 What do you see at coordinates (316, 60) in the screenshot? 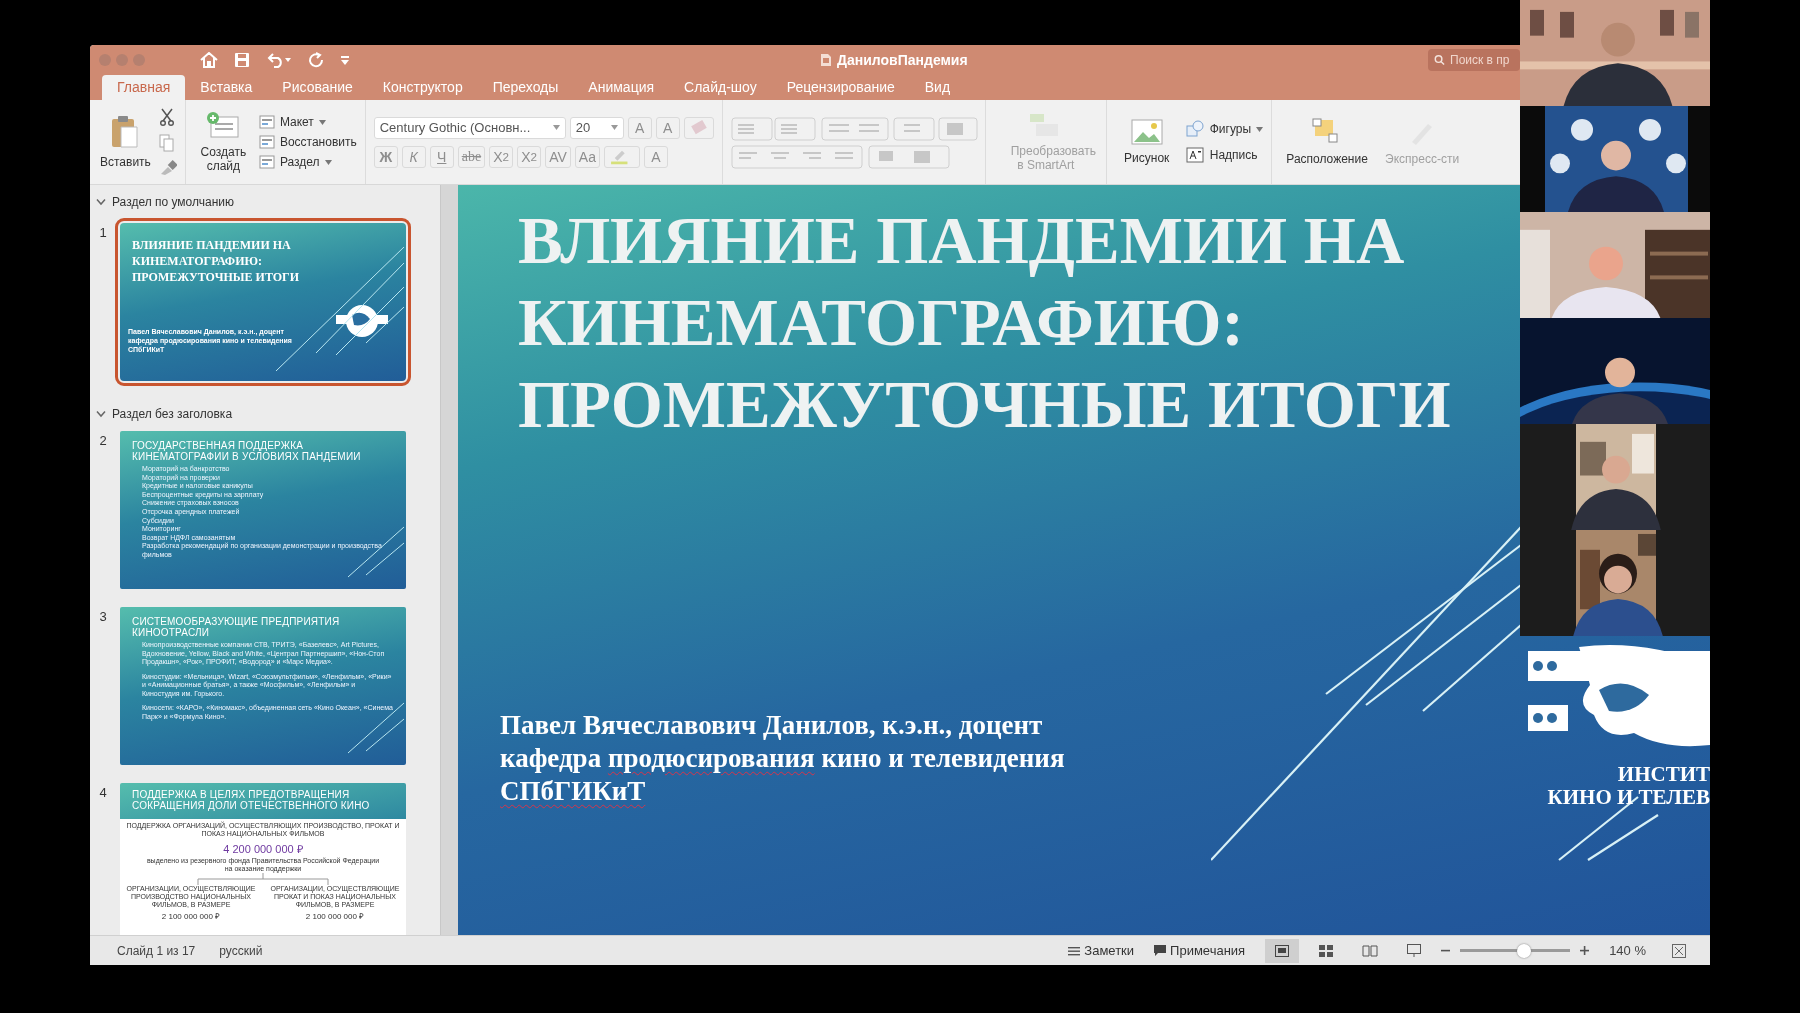
I see `redo-icon` at bounding box center [316, 60].